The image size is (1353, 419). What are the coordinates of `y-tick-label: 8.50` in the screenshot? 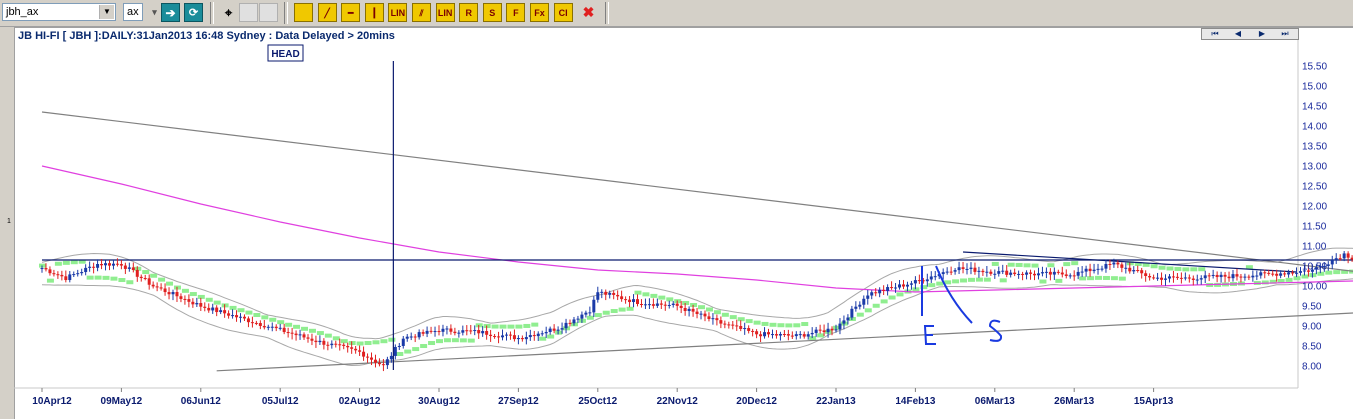 It's located at (1312, 347).